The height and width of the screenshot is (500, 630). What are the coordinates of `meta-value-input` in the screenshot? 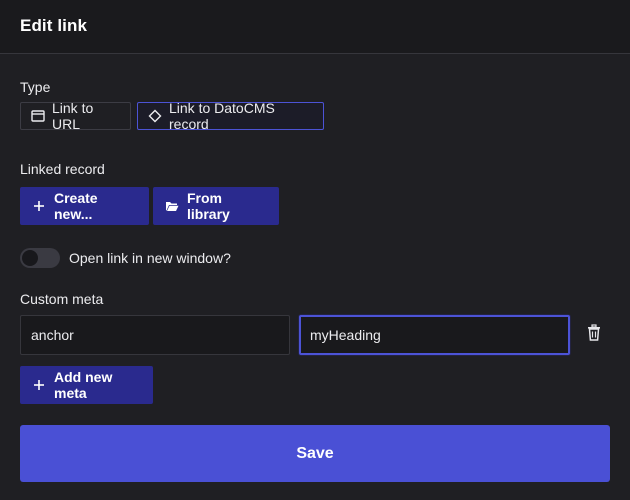 It's located at (434, 335).